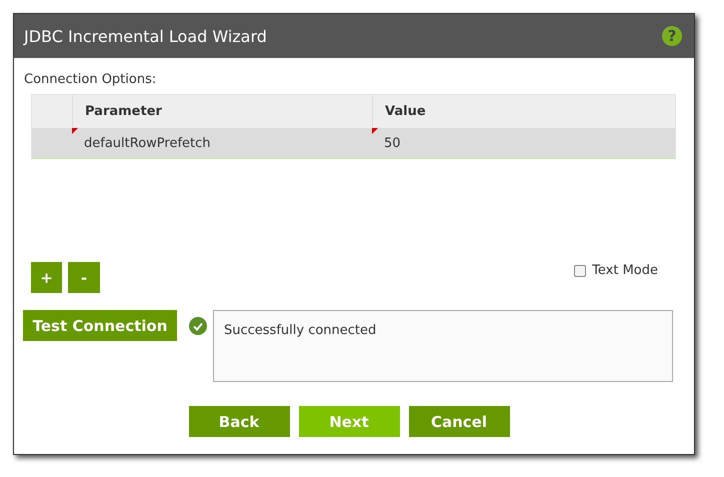 Image resolution: width=724 pixels, height=477 pixels. I want to click on wizard-button: Back, so click(239, 421).